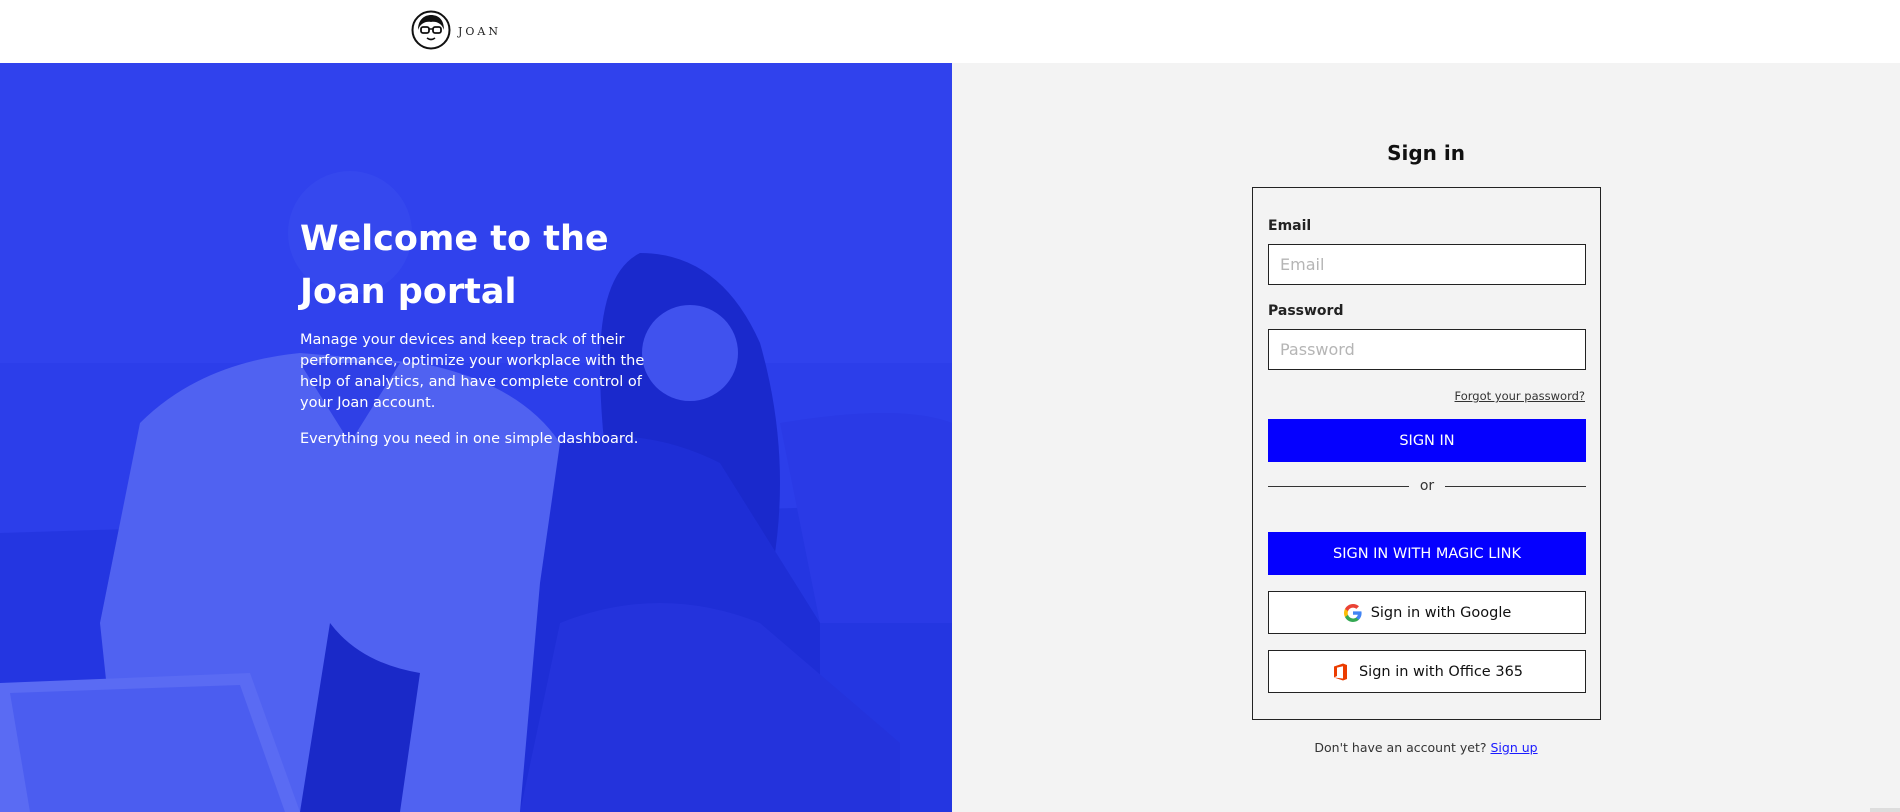 The height and width of the screenshot is (812, 1900). I want to click on or-divider: or, so click(1427, 486).